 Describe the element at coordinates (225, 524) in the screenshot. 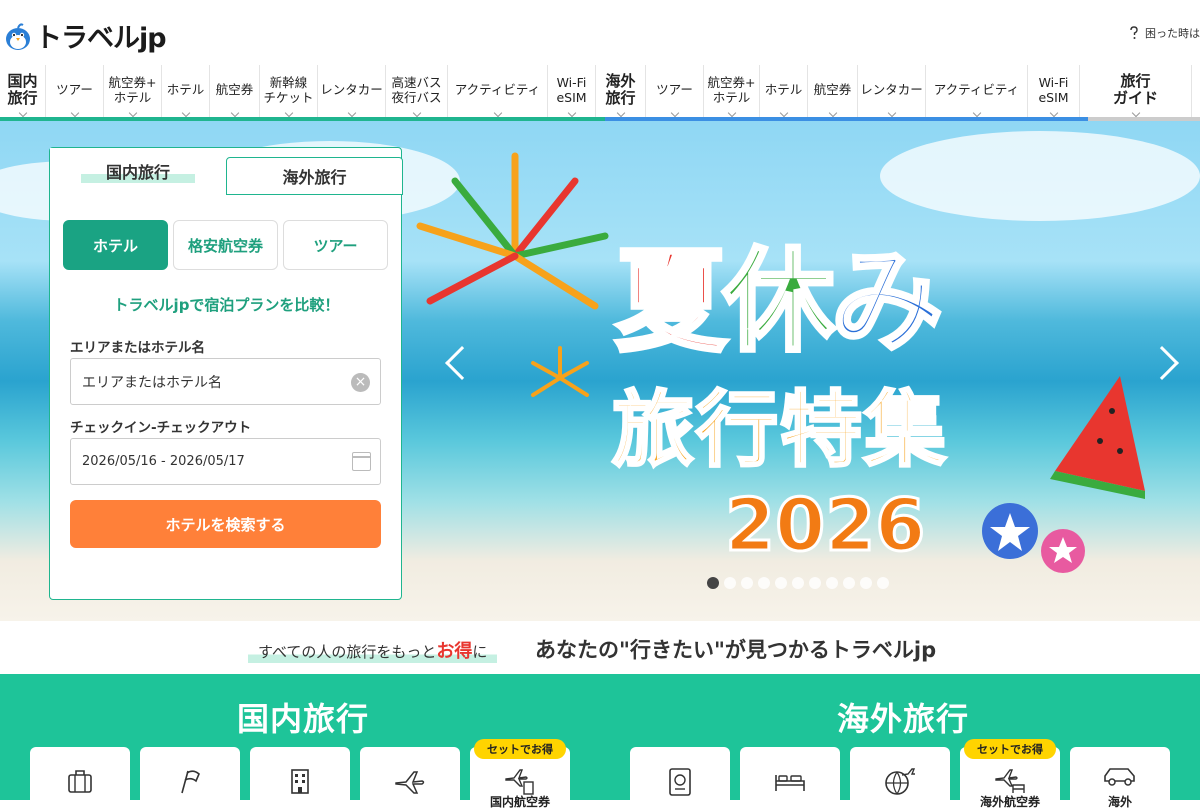

I see `search-hotel-button: ホテルを検索する` at that location.